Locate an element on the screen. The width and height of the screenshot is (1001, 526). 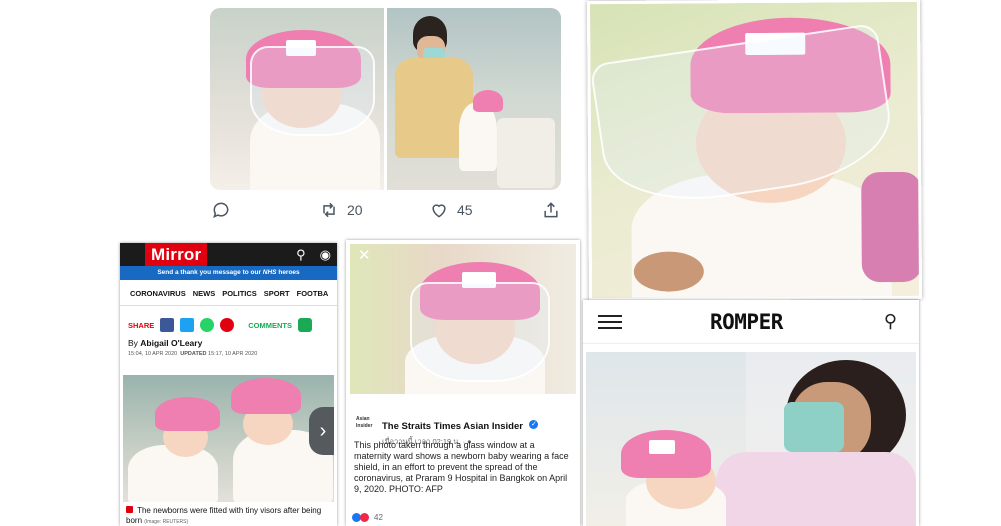
mirror-nav: CORONAVIRUS NEWS POLITICS SPORT FOOTBA is located at coordinates (228, 293).